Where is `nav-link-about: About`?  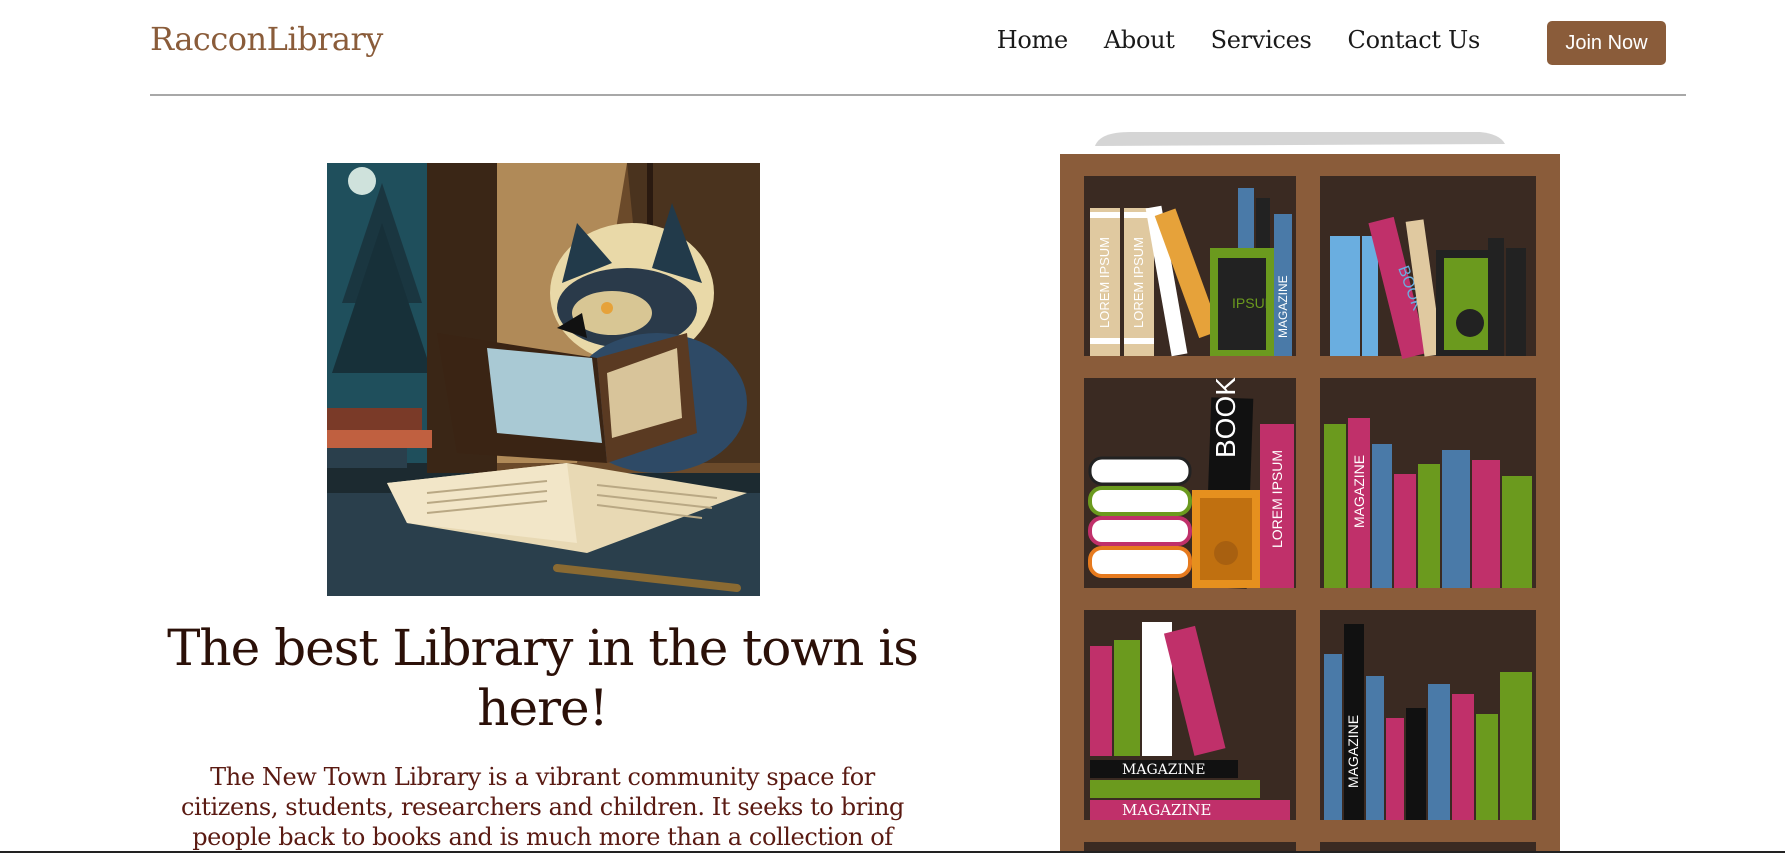
nav-link-about: About is located at coordinates (1139, 40).